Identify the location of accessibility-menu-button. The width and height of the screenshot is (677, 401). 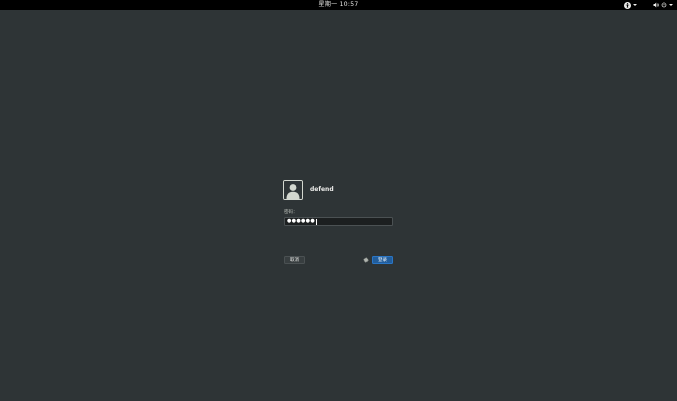
(630, 5).